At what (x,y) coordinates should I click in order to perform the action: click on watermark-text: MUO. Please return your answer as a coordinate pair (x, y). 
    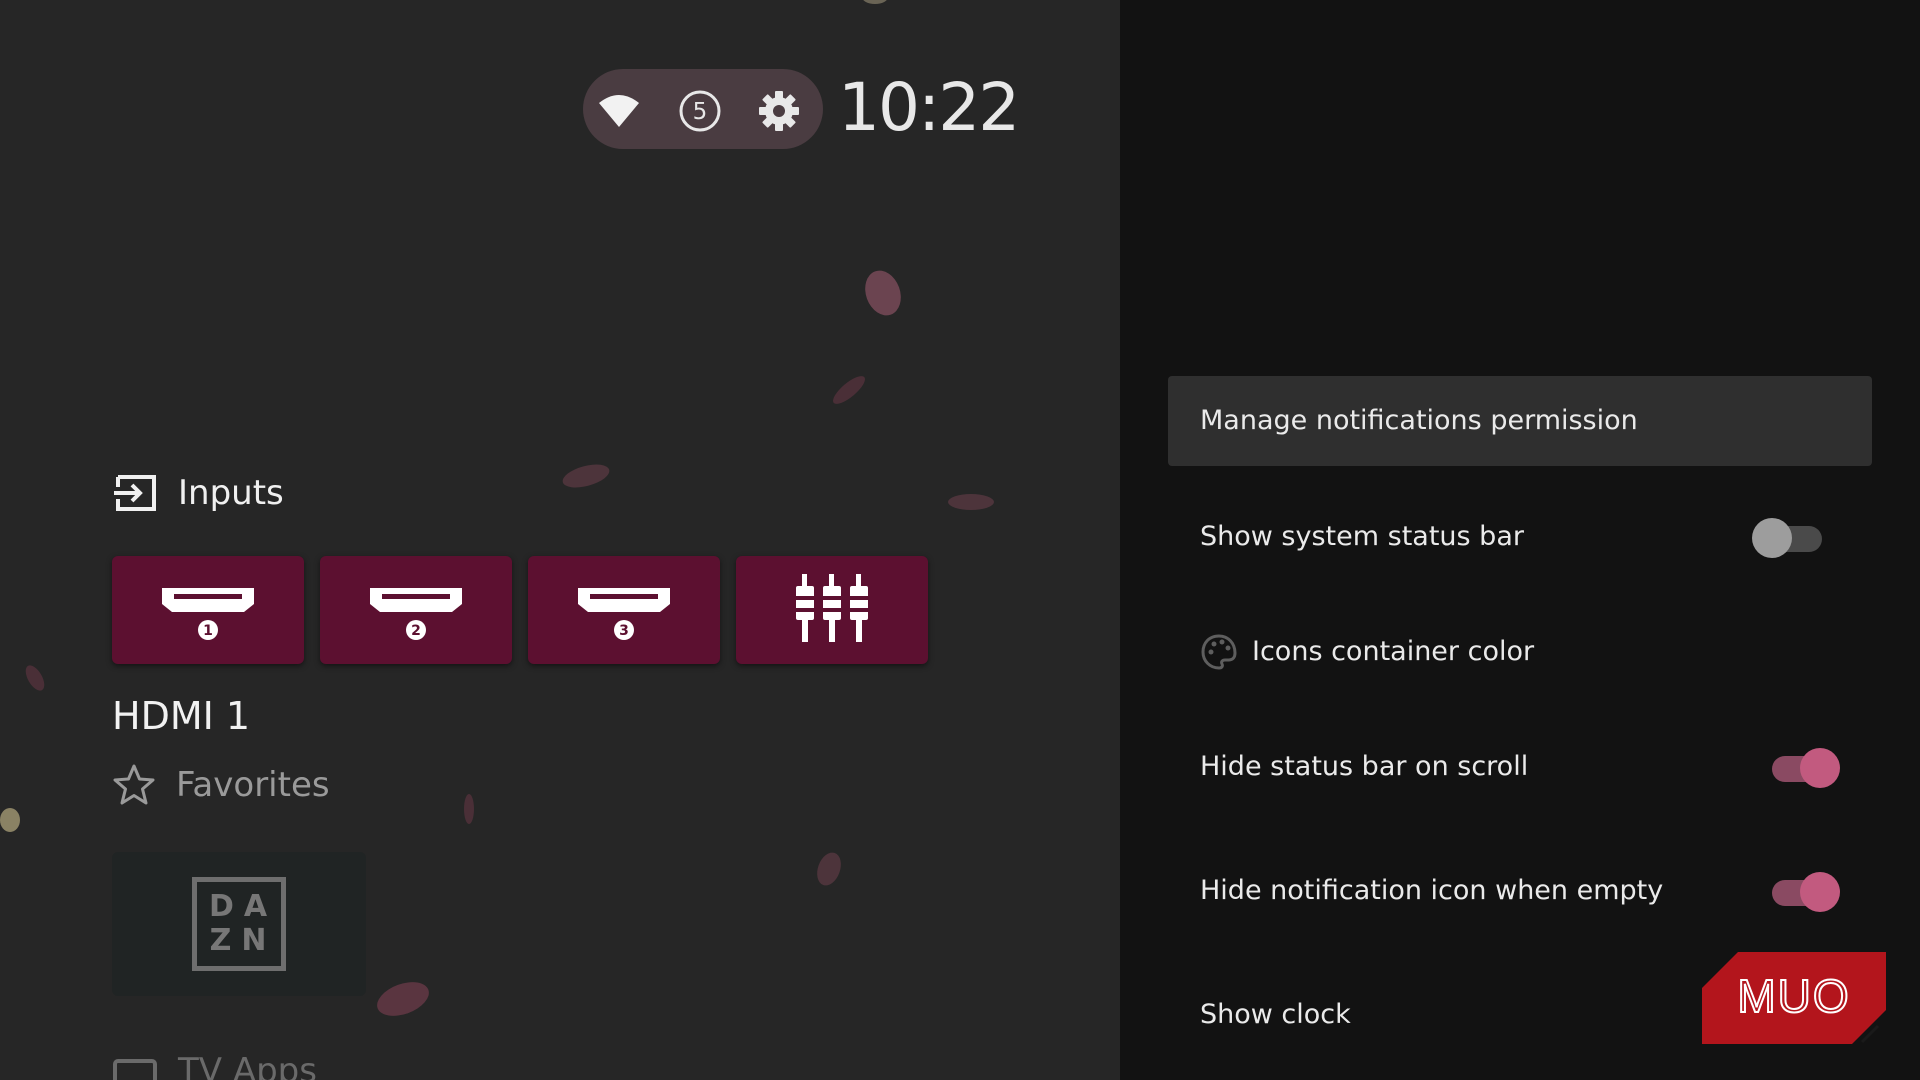
    Looking at the image, I should click on (1793, 996).